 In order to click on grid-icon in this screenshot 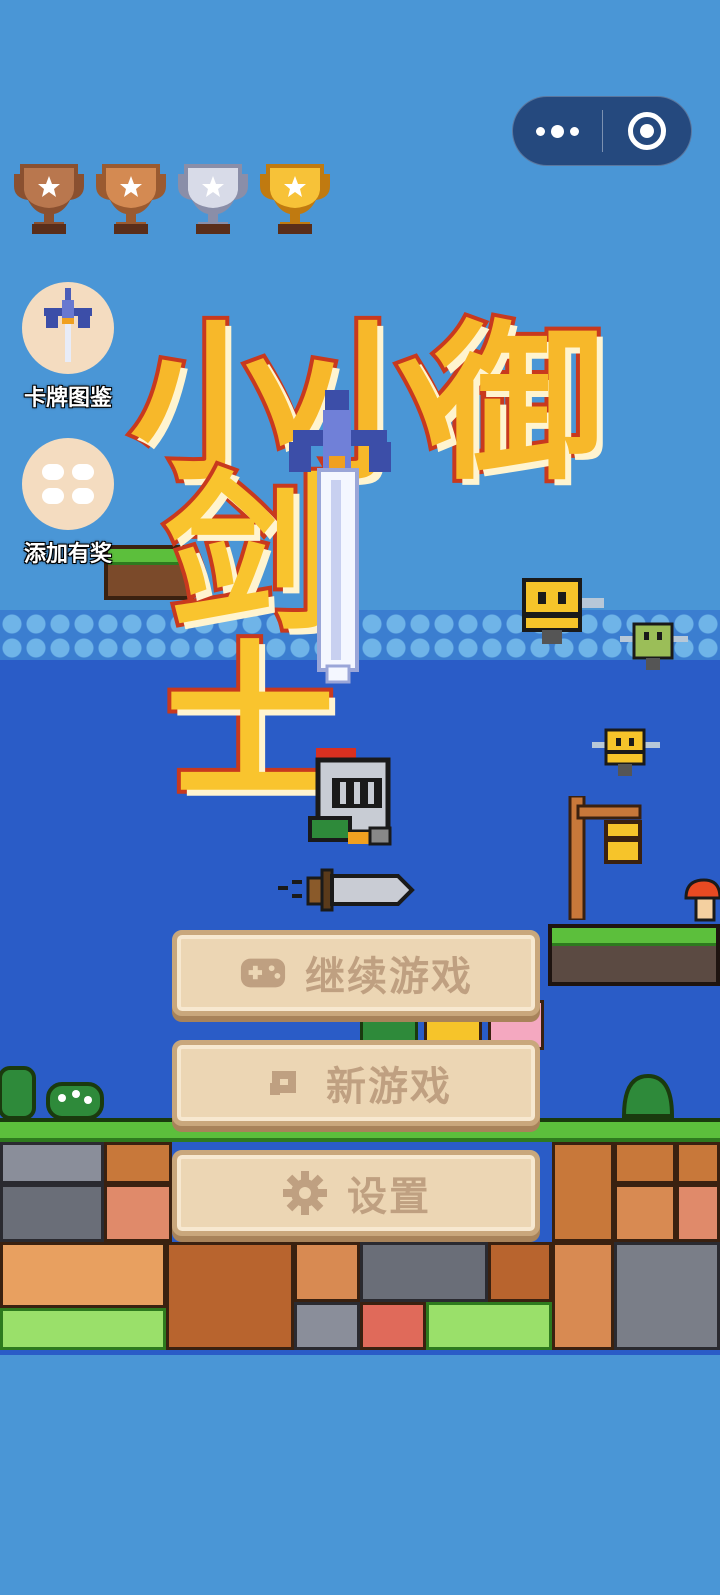, I will do `click(68, 484)`.